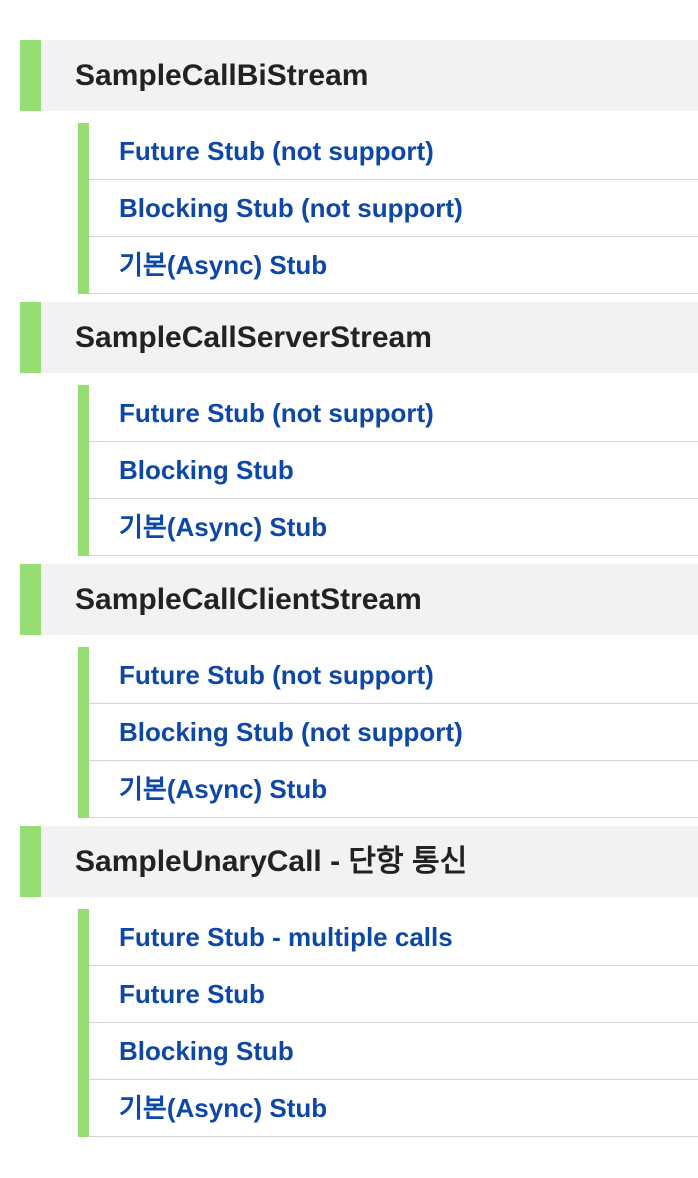 This screenshot has width=698, height=1178. What do you see at coordinates (253, 337) in the screenshot?
I see `section-title: SampleCallServerStream` at bounding box center [253, 337].